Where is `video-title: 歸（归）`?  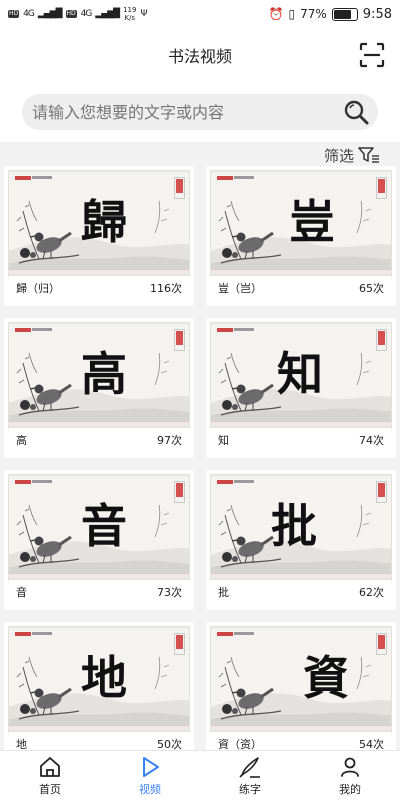
video-title: 歸（归） is located at coordinates (38, 288).